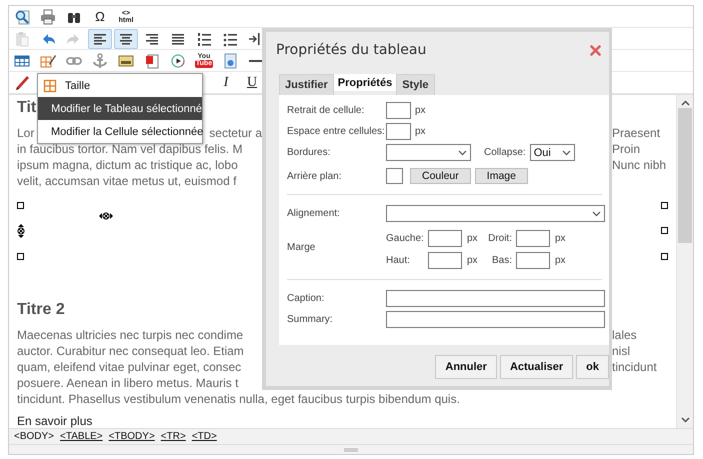 The width and height of the screenshot is (703, 459). I want to click on paragraph-line: Praesent, so click(637, 133).